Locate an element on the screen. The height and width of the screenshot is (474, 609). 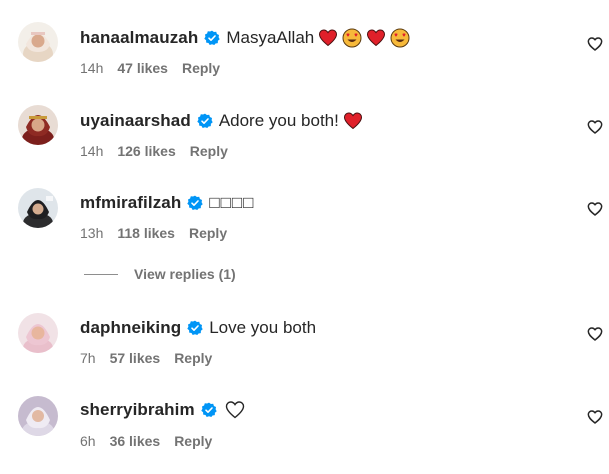
comment-meta: 6h 36 likes Reply is located at coordinates (146, 441).